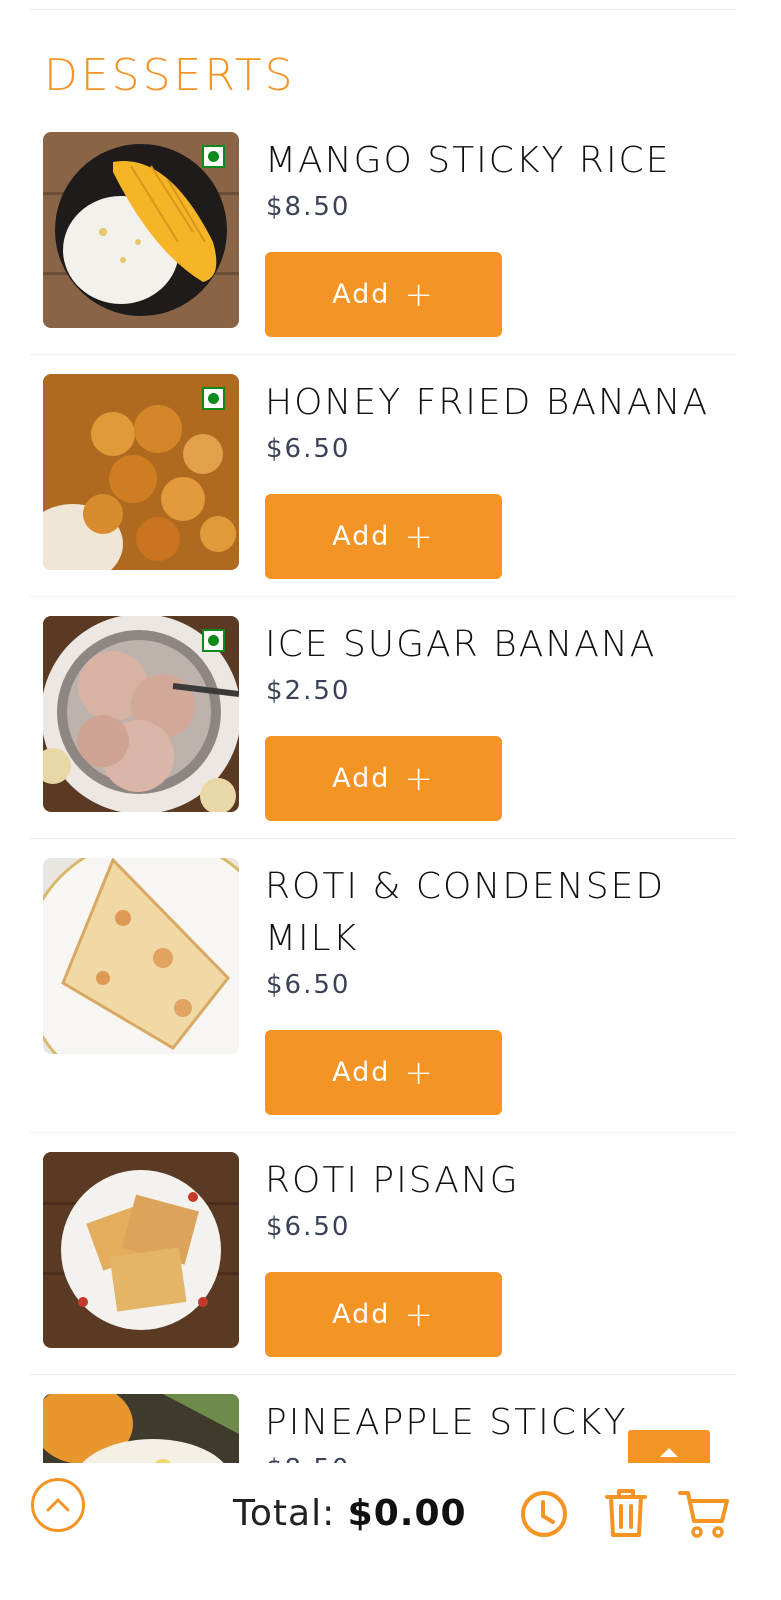 This screenshot has height=1600, width=781. Describe the element at coordinates (468, 160) in the screenshot. I see `dish-name: MANGO STICKY RICE` at that location.